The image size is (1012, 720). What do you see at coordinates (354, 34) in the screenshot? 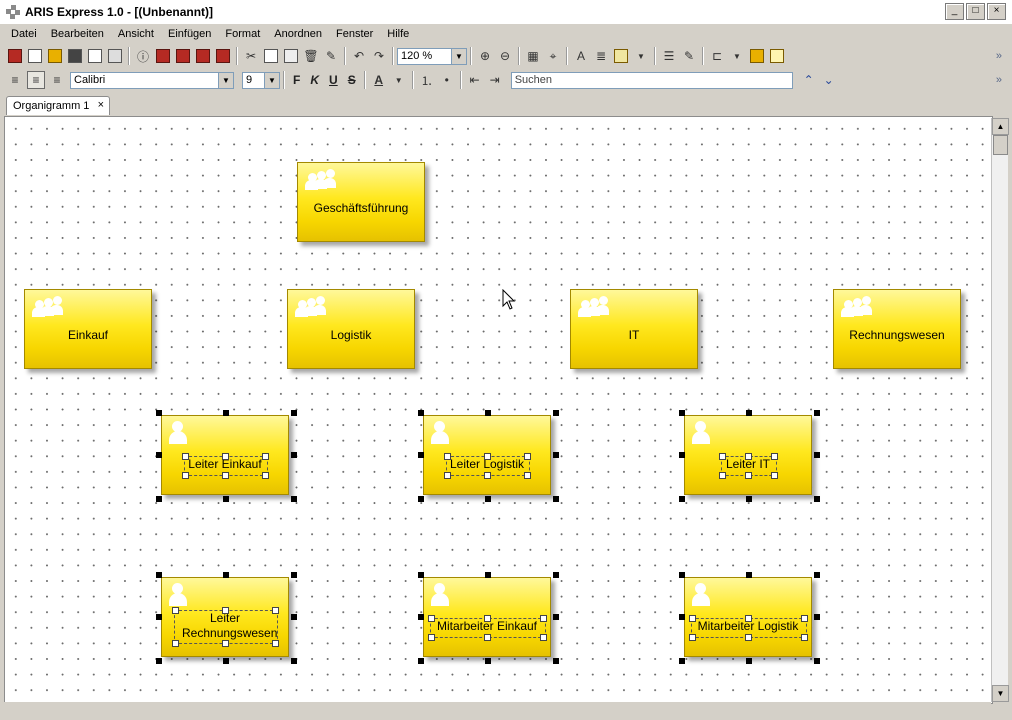
I see `menu-fenster: Fenster` at bounding box center [354, 34].